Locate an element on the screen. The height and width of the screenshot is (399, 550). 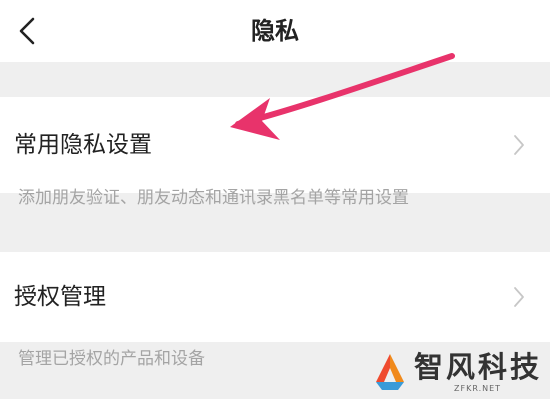
watermark-name: 智风科技 is located at coordinates (478, 367).